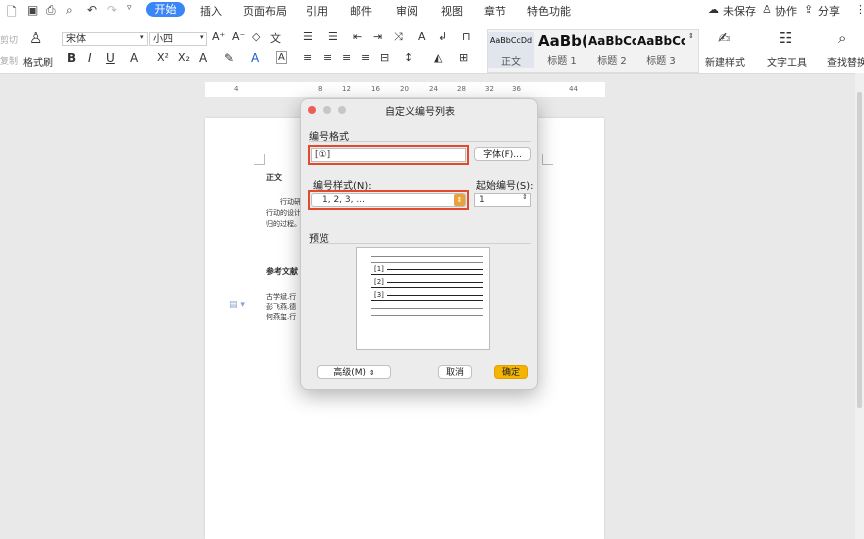  Describe the element at coordinates (405, 89) in the screenshot. I see `horizontal-ruler: 4 8 12 16 20 24 28 32 36 44` at that location.